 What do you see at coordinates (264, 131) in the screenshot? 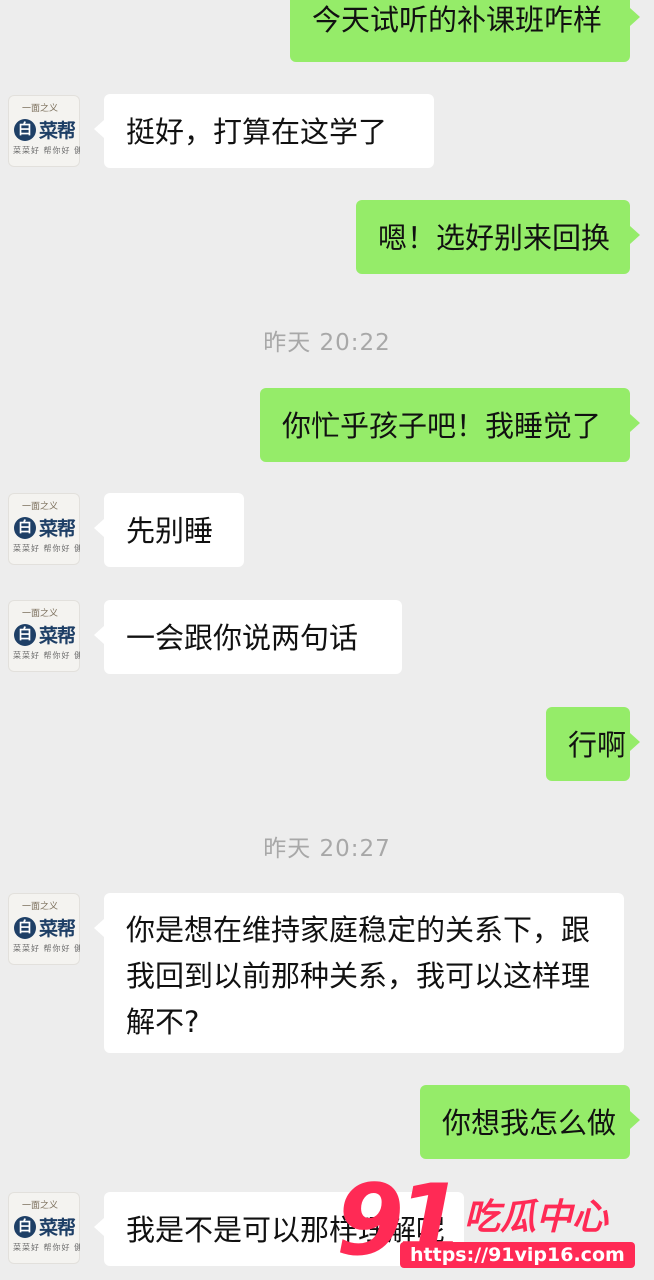
I see `message-bubble-incoming: 挺好，打算在这学了` at bounding box center [264, 131].